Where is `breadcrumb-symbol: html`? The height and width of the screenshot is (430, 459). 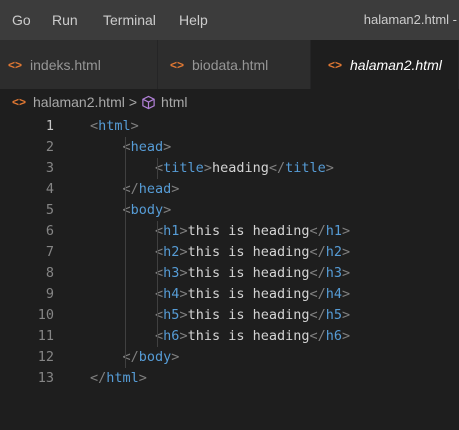 breadcrumb-symbol: html is located at coordinates (174, 102).